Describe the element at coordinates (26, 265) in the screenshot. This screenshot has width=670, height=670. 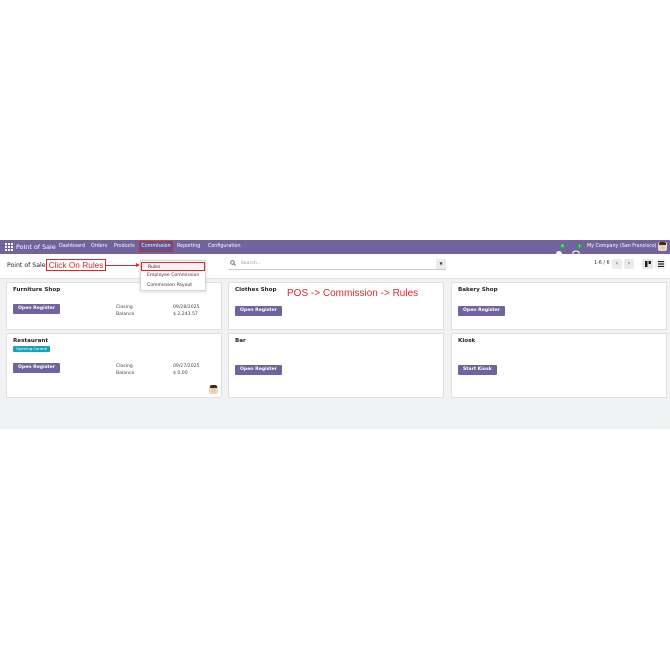
I see `breadcrumb: Point of Sale` at that location.